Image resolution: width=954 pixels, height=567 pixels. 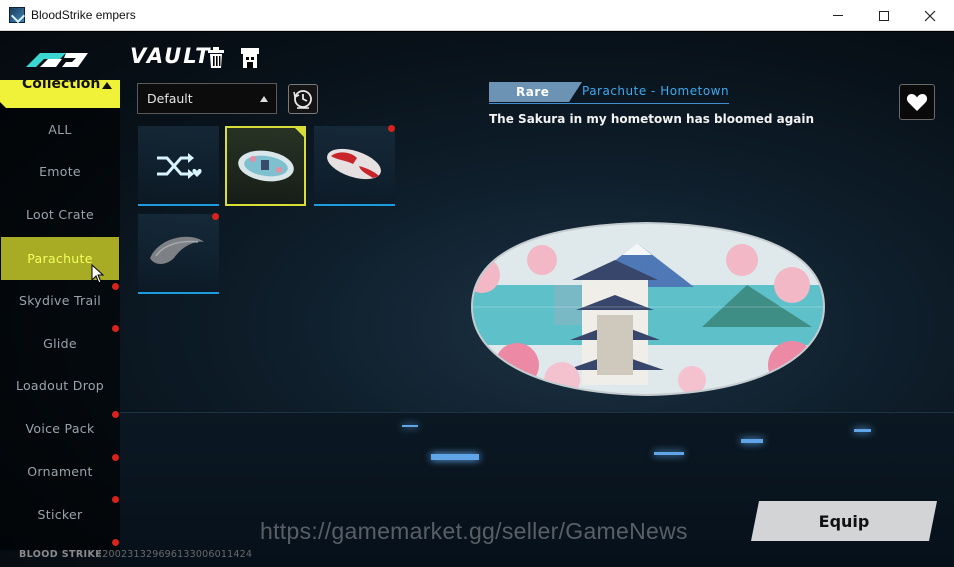 What do you see at coordinates (609, 103) in the screenshot?
I see `name-underline` at bounding box center [609, 103].